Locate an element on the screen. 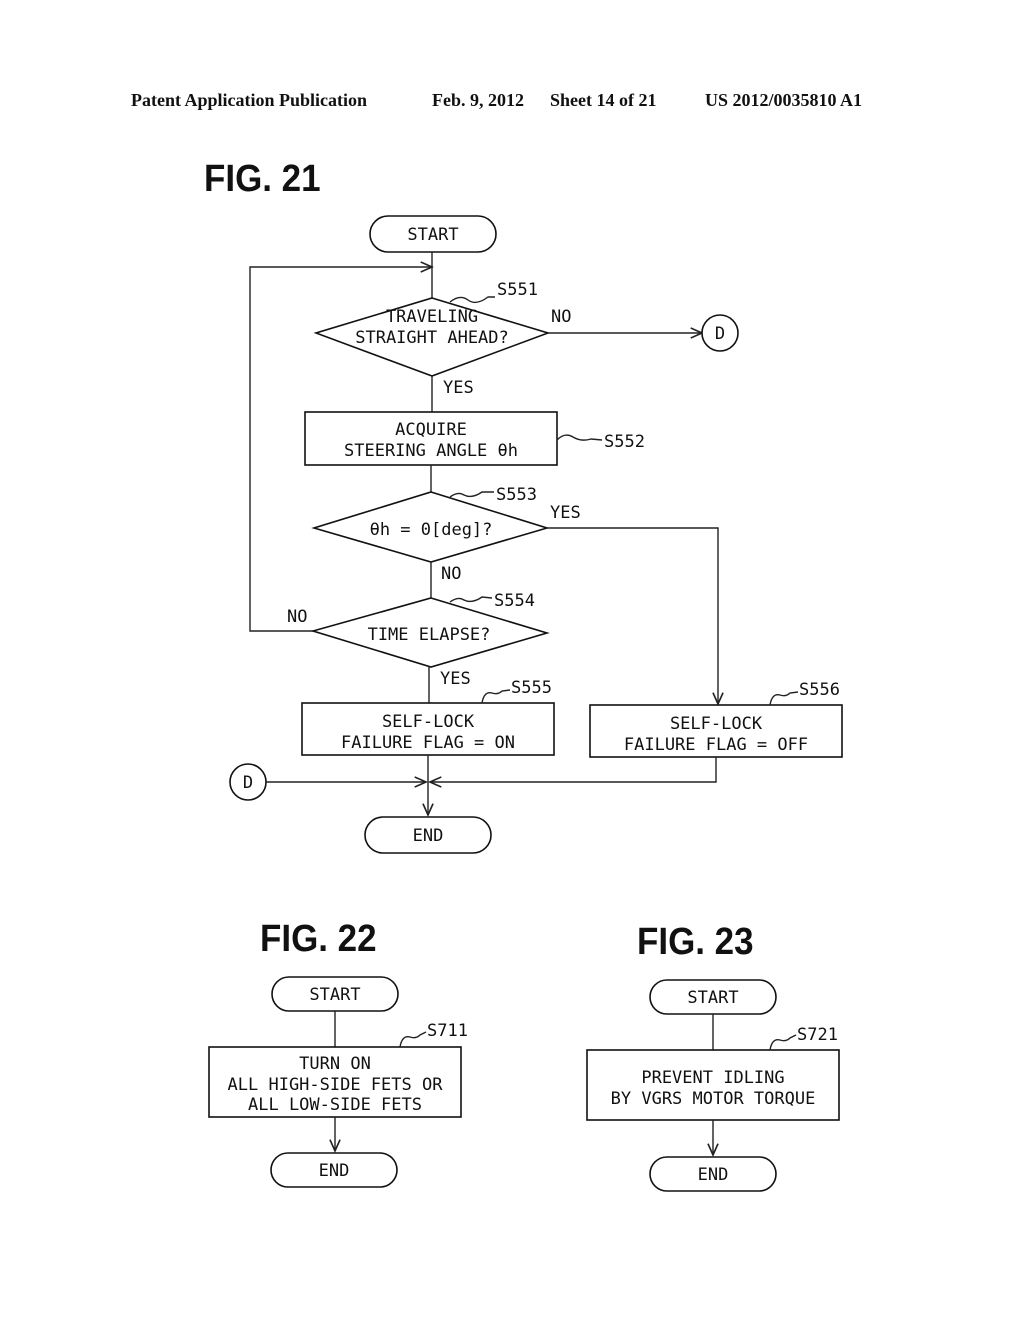 This screenshot has height=1320, width=1024. s711-step-label: S711 is located at coordinates (447, 1031).